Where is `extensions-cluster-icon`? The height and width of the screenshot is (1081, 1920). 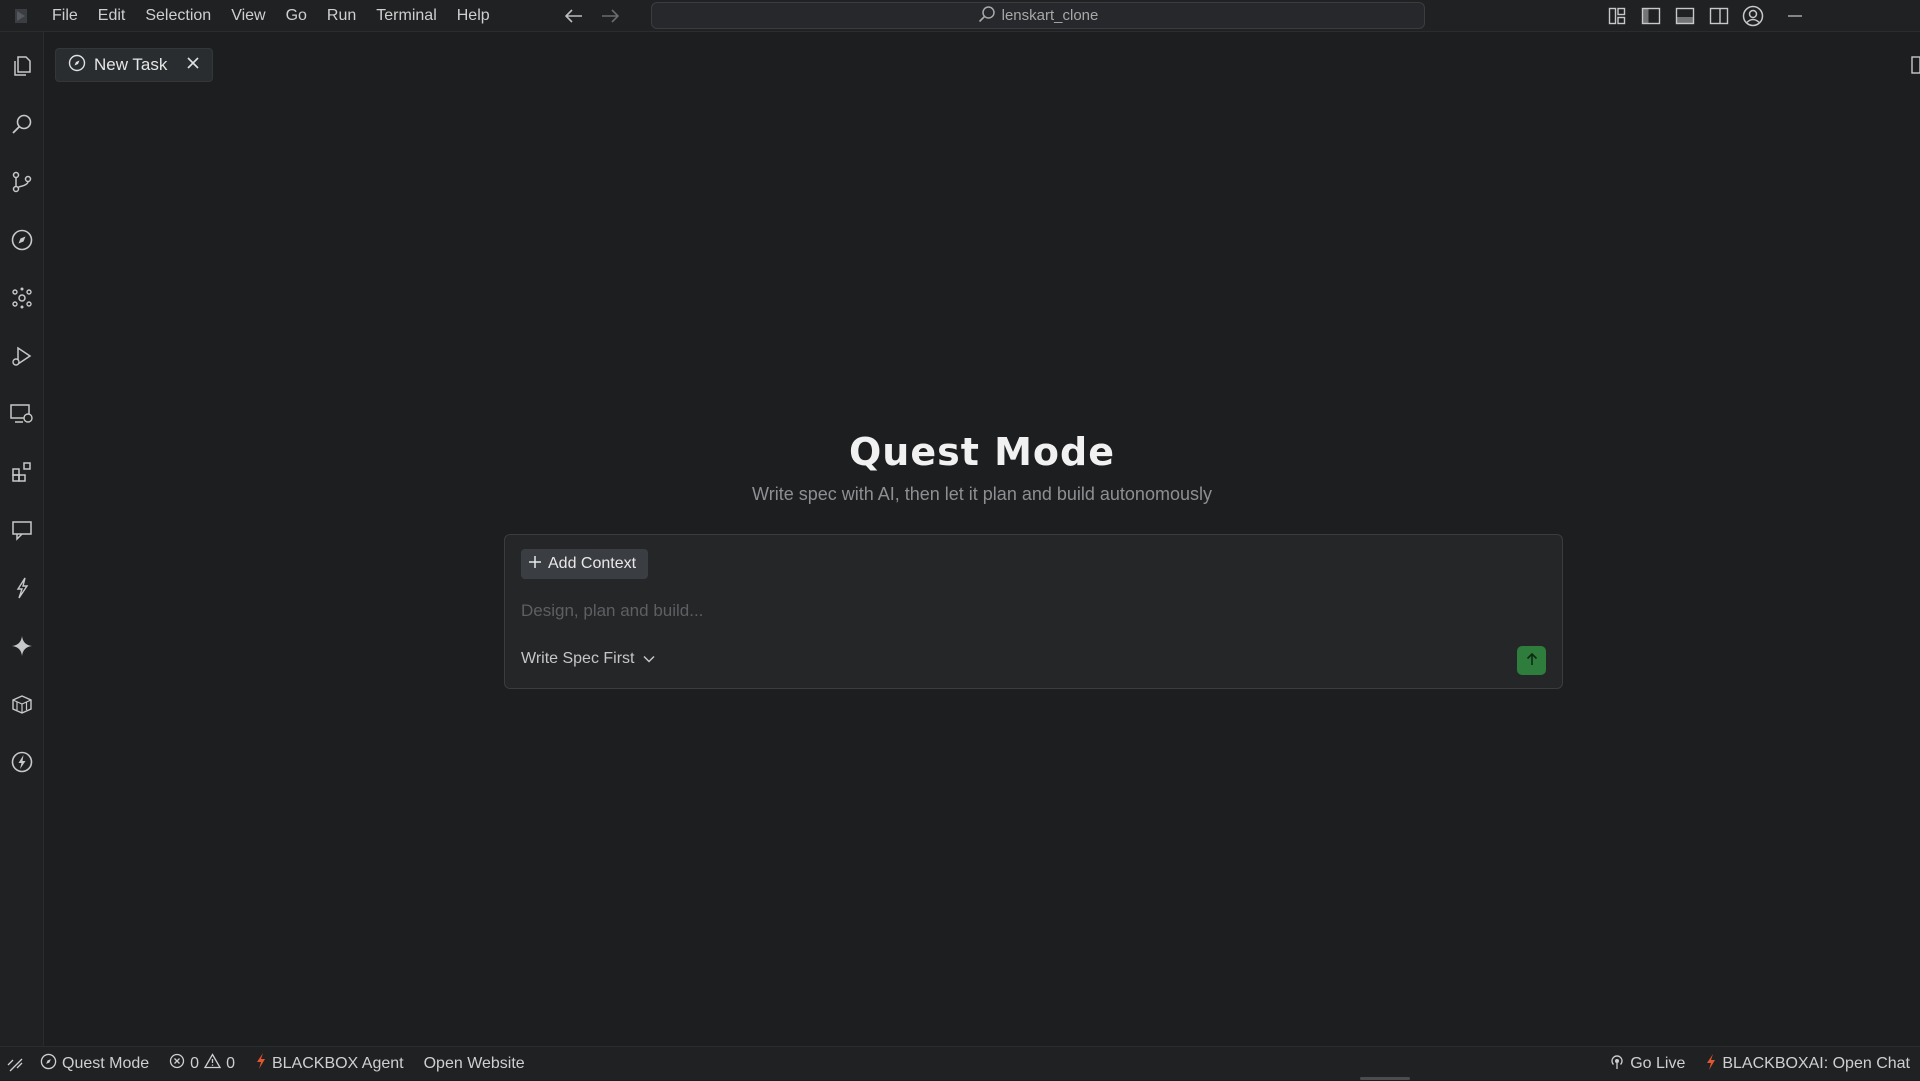 extensions-cluster-icon is located at coordinates (22, 298).